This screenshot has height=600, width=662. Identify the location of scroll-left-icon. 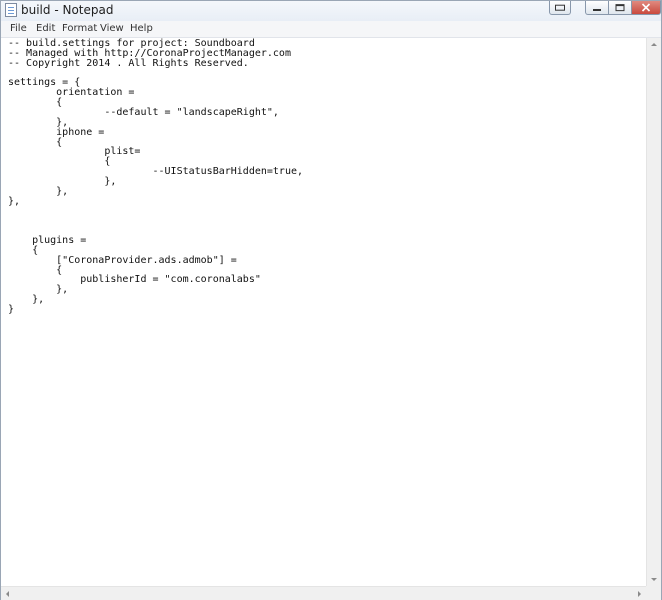
(7, 594).